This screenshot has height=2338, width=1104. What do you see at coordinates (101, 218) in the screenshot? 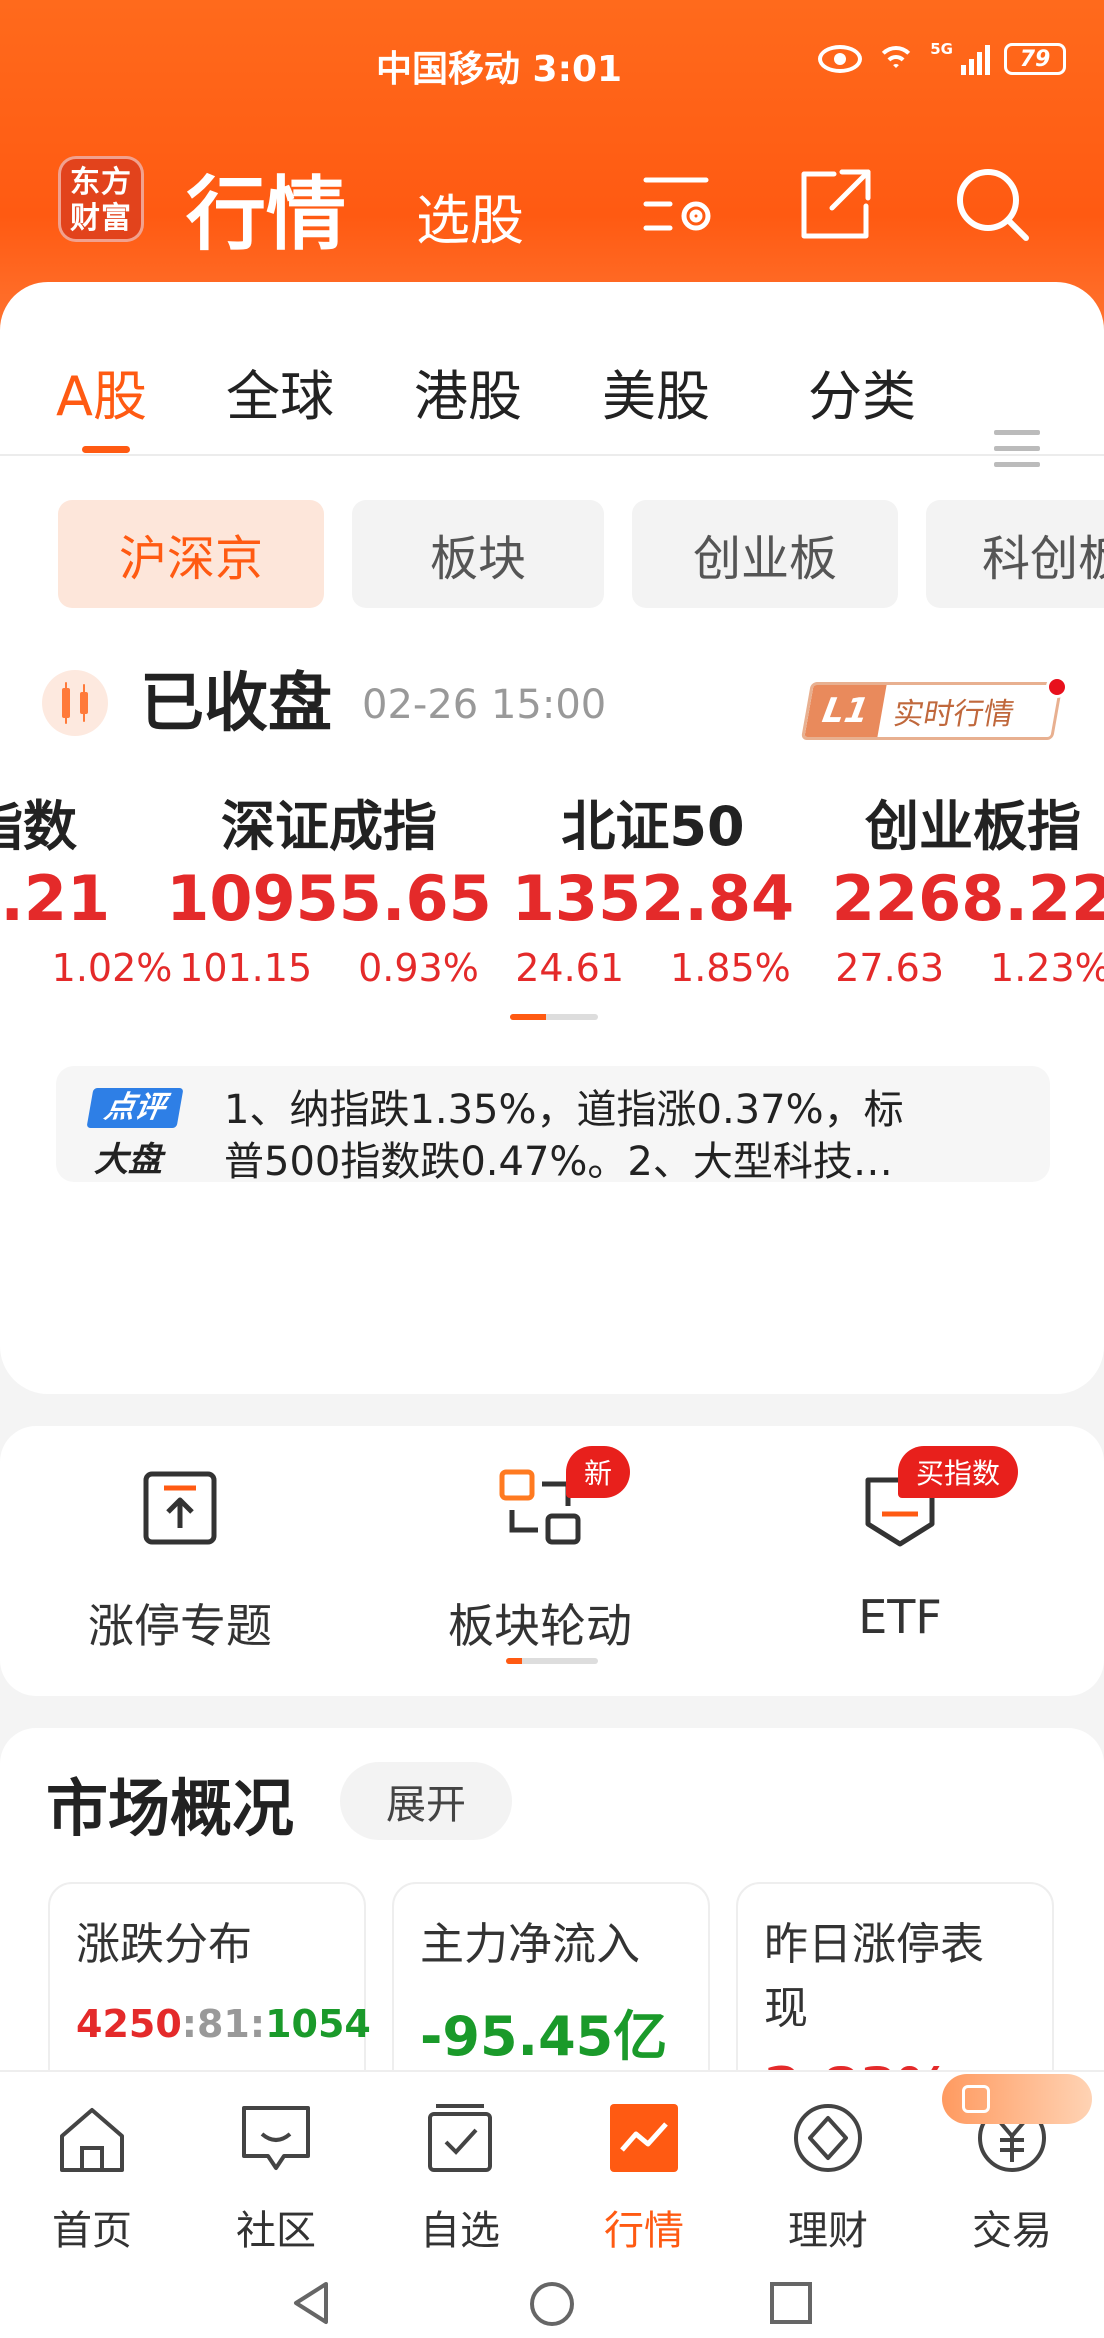
I see `logo-text-bottom: 财富` at bounding box center [101, 218].